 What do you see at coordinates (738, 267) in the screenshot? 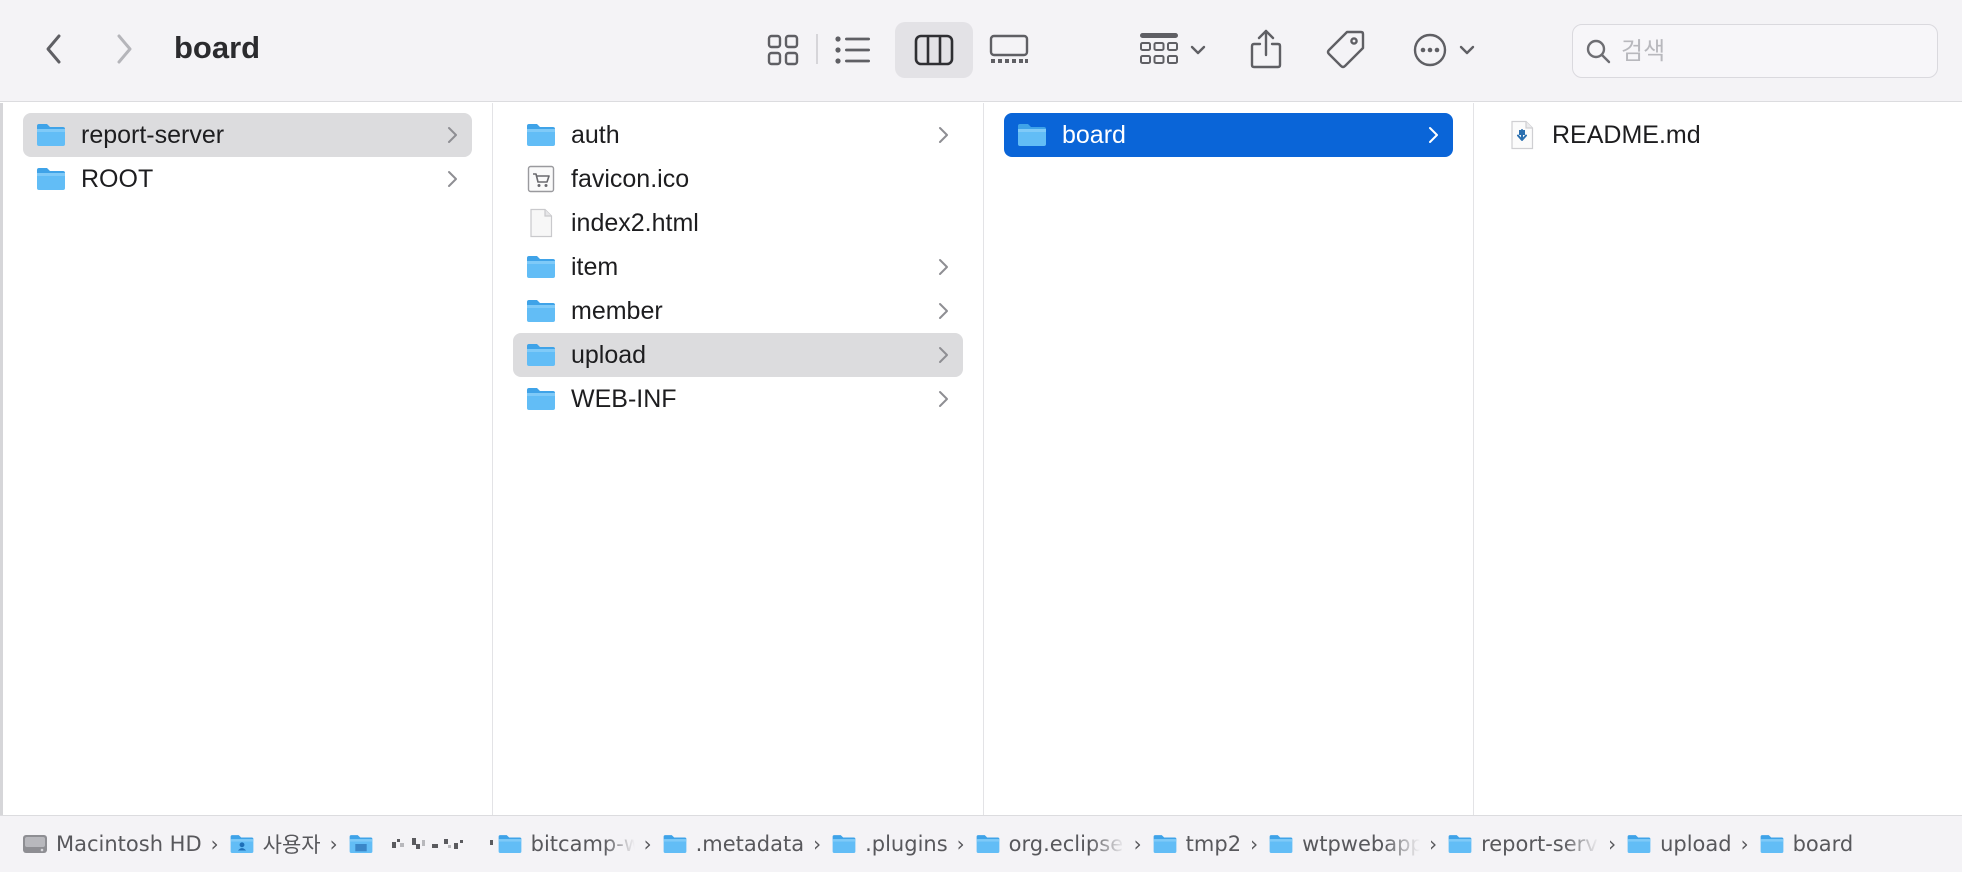
I see `list-item-item: item` at bounding box center [738, 267].